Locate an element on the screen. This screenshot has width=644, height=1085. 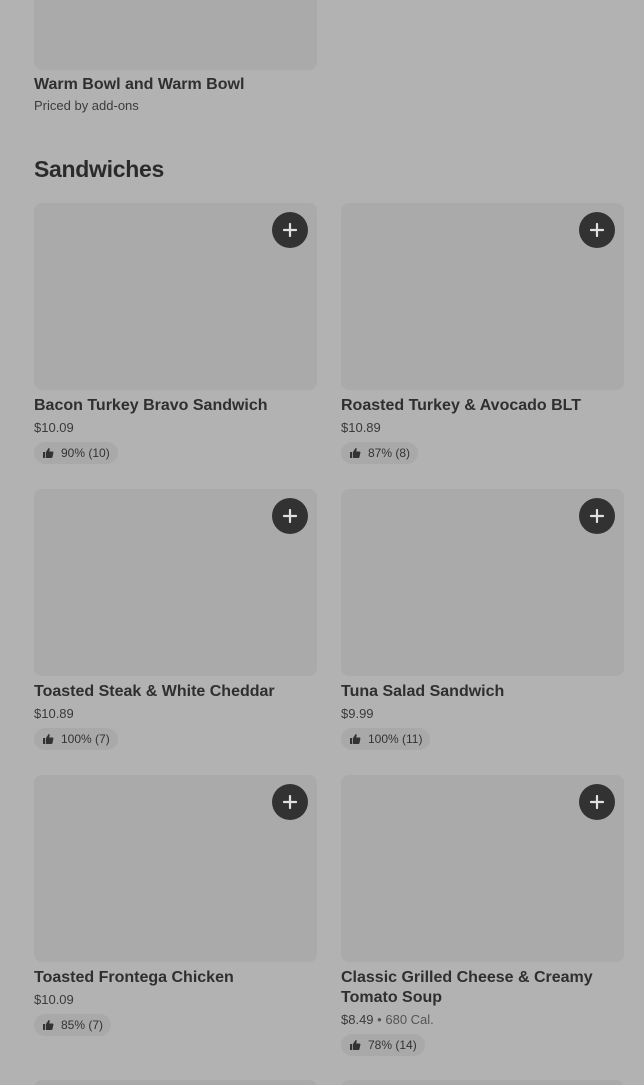
item-price: $8.49 • 680 Cal. is located at coordinates (482, 1020).